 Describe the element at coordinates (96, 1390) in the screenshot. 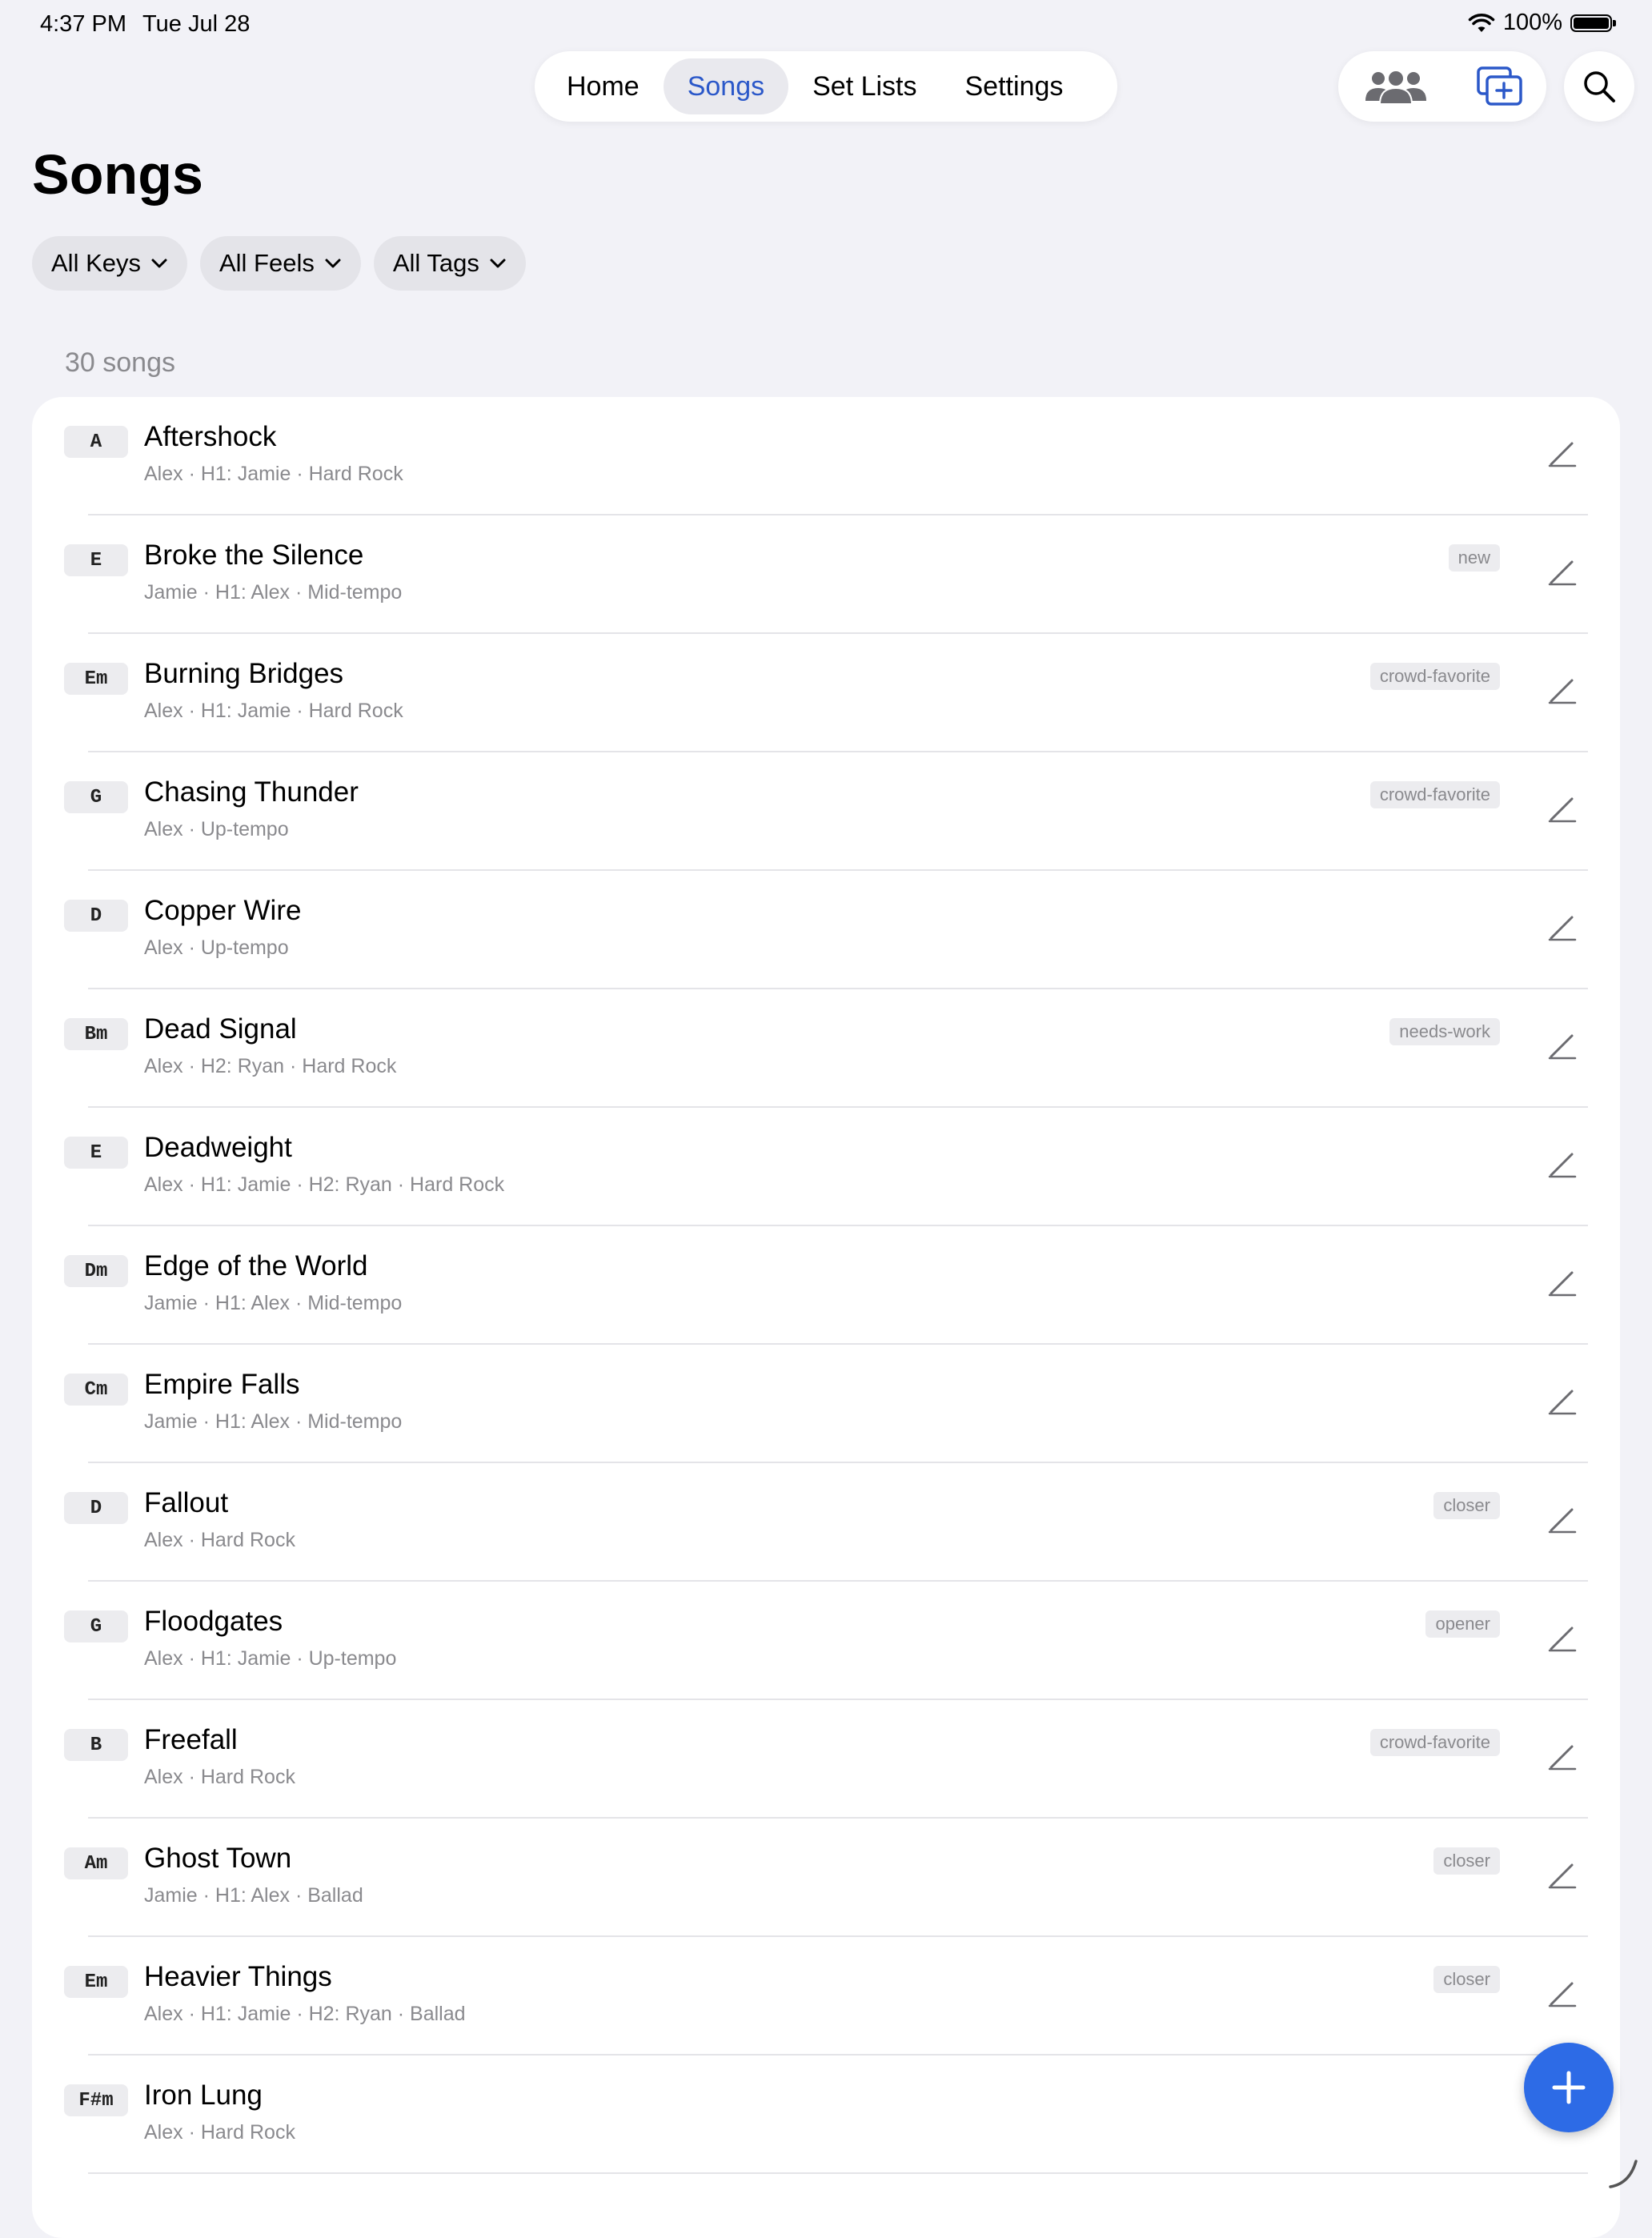

I see `song-key-badge: Cm` at that location.